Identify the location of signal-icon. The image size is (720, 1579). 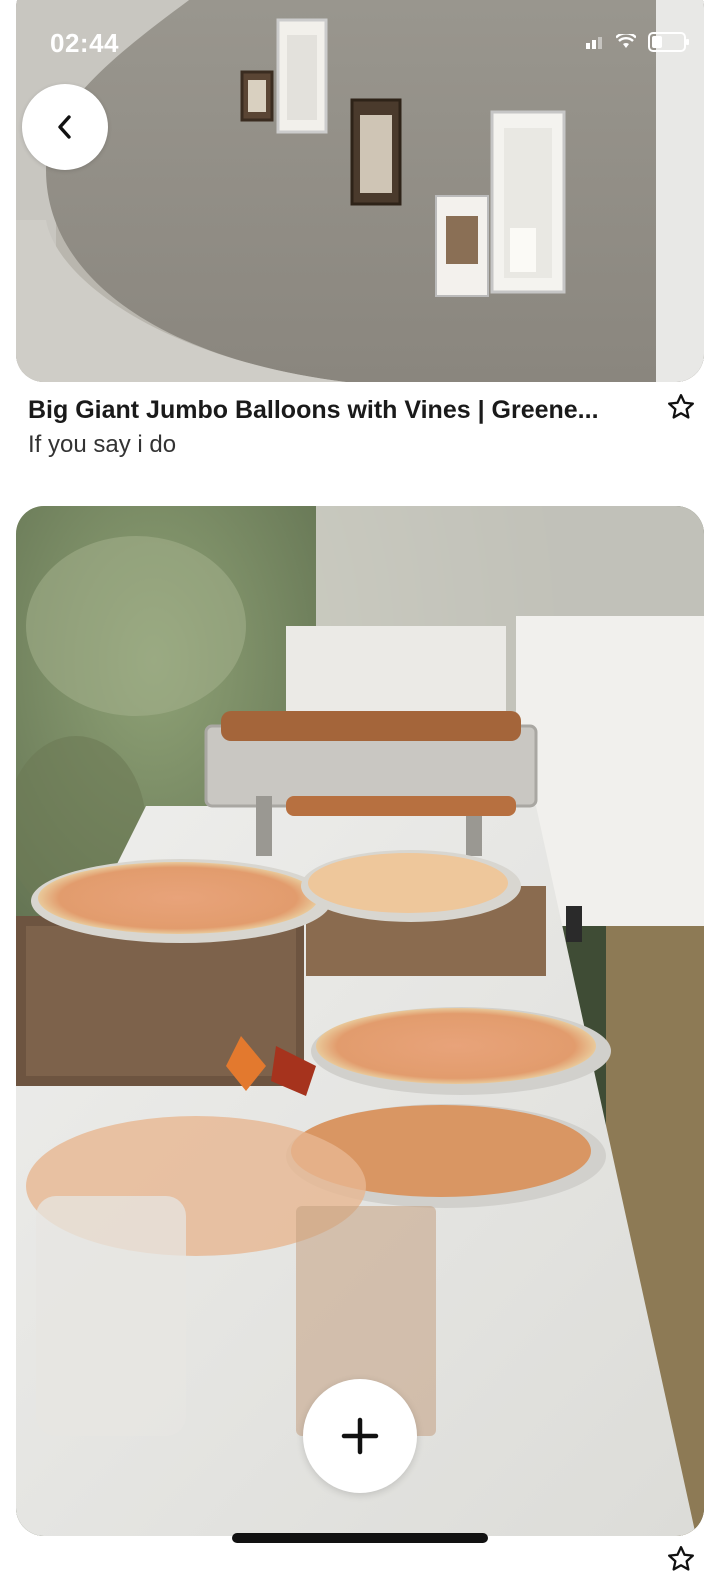
(594, 43).